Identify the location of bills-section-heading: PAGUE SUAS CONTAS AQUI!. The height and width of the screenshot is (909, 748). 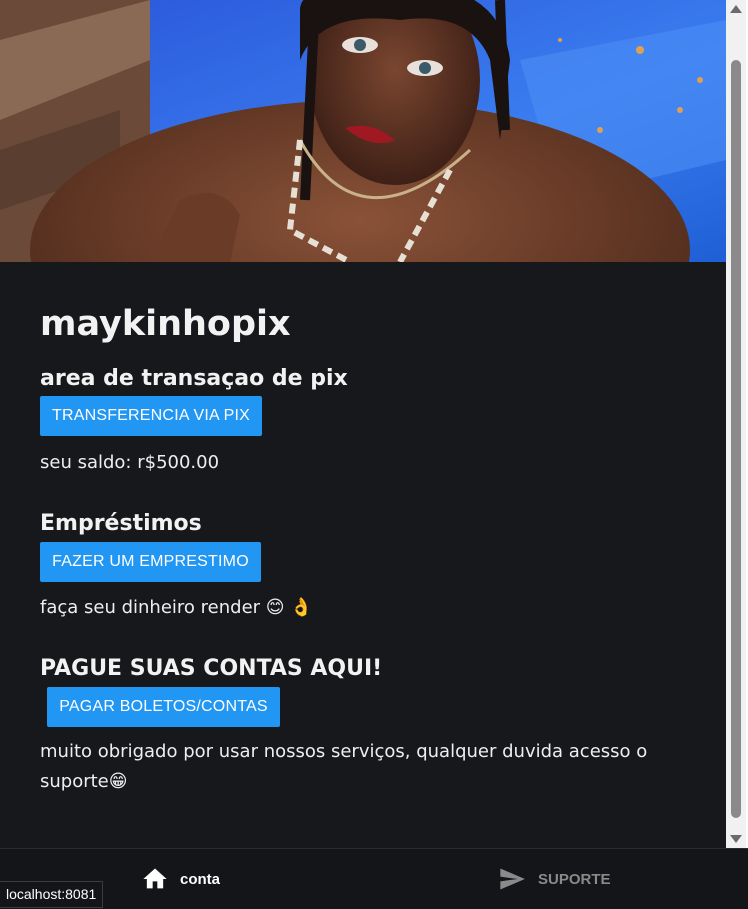
(211, 668).